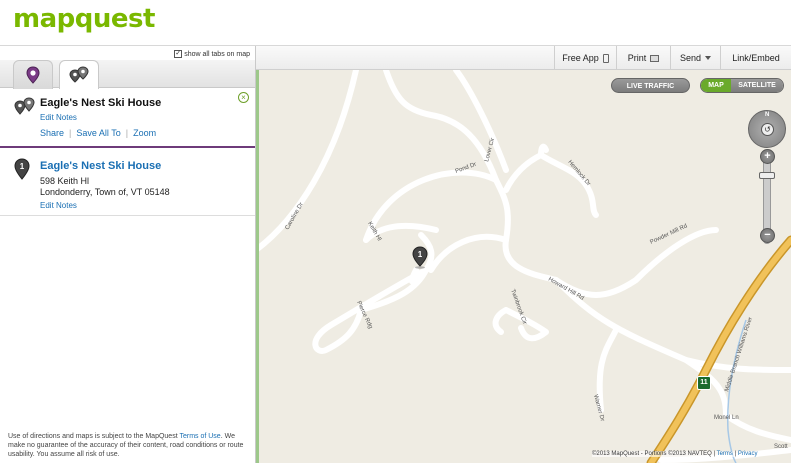 The width and height of the screenshot is (791, 463). What do you see at coordinates (257, 266) in the screenshot?
I see `map-edge-strip` at bounding box center [257, 266].